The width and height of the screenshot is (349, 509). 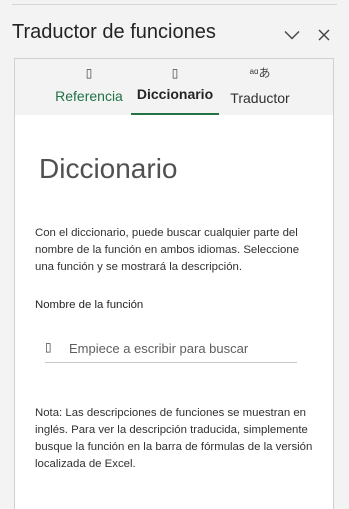 What do you see at coordinates (89, 305) in the screenshot?
I see `function-name-label: Nombre de la función` at bounding box center [89, 305].